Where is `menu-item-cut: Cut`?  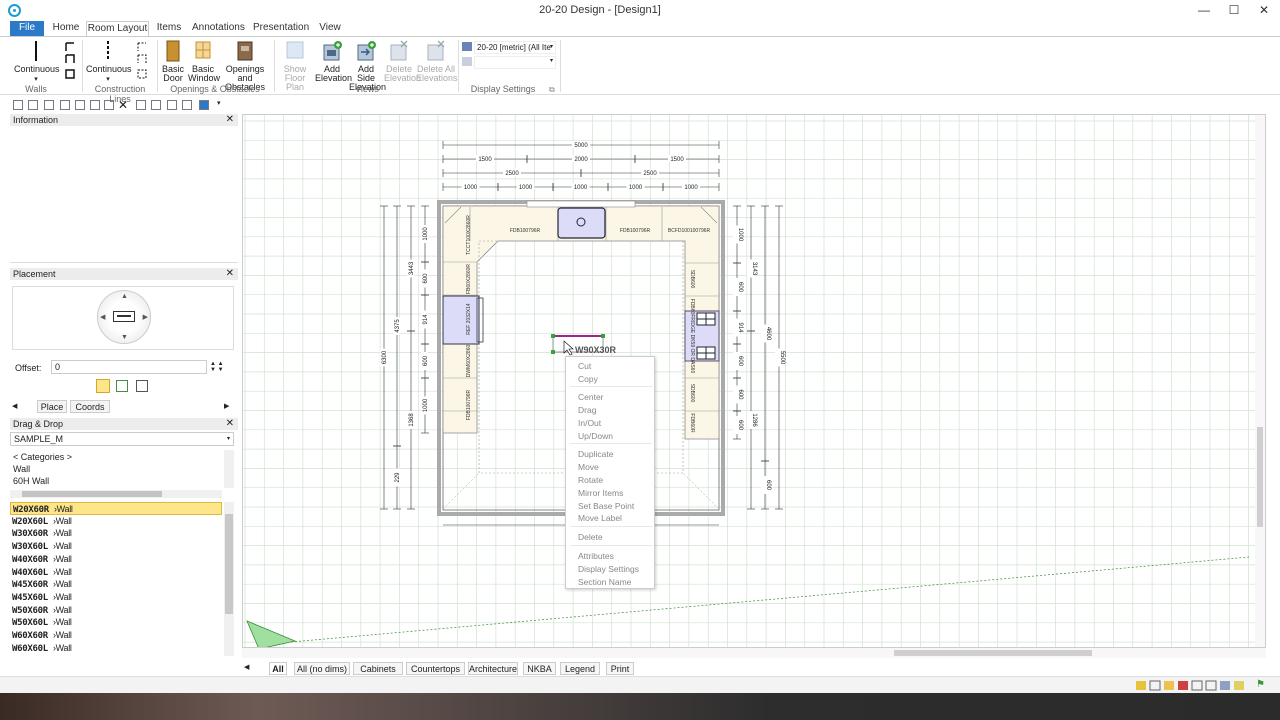 menu-item-cut: Cut is located at coordinates (584, 366).